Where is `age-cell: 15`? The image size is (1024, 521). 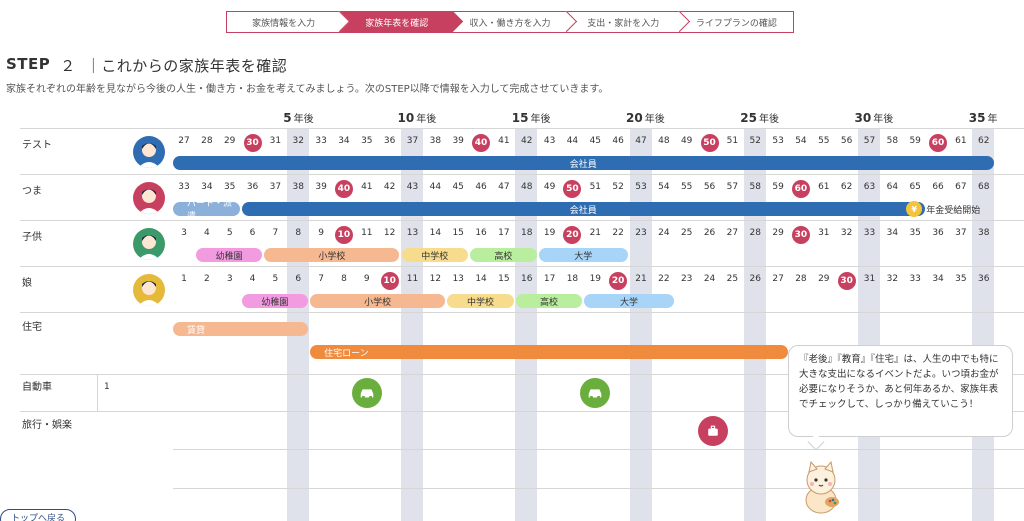
age-cell: 15 is located at coordinates (458, 233).